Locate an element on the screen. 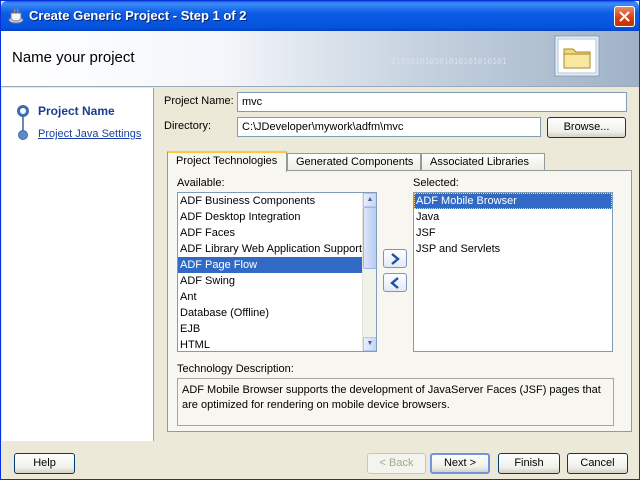 This screenshot has height=480, width=640. move-left-button is located at coordinates (395, 282).